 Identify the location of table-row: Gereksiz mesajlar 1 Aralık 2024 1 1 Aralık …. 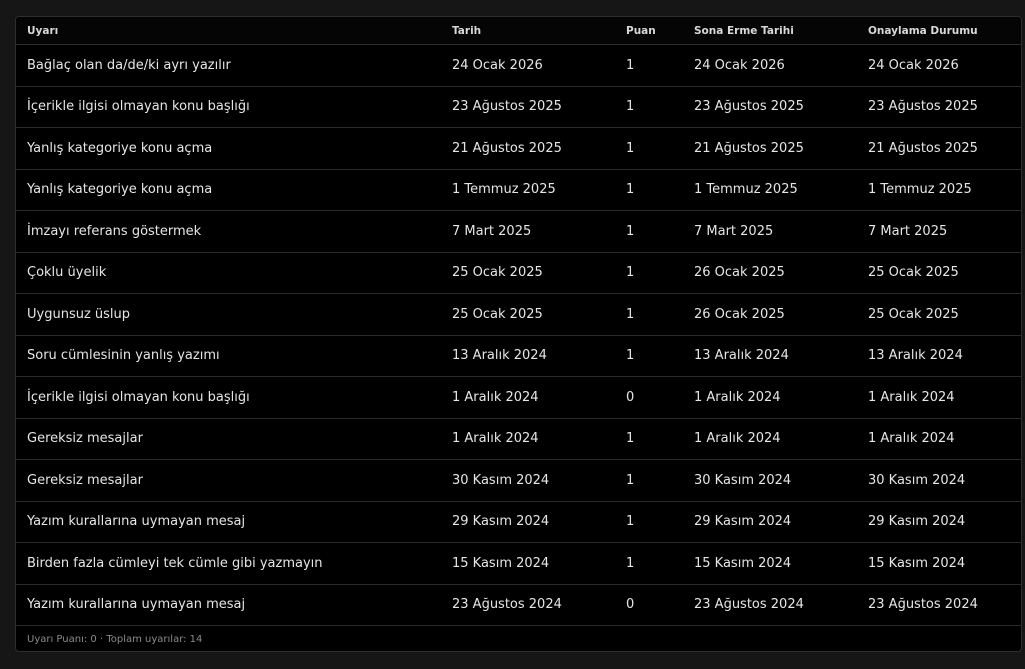
(518, 439).